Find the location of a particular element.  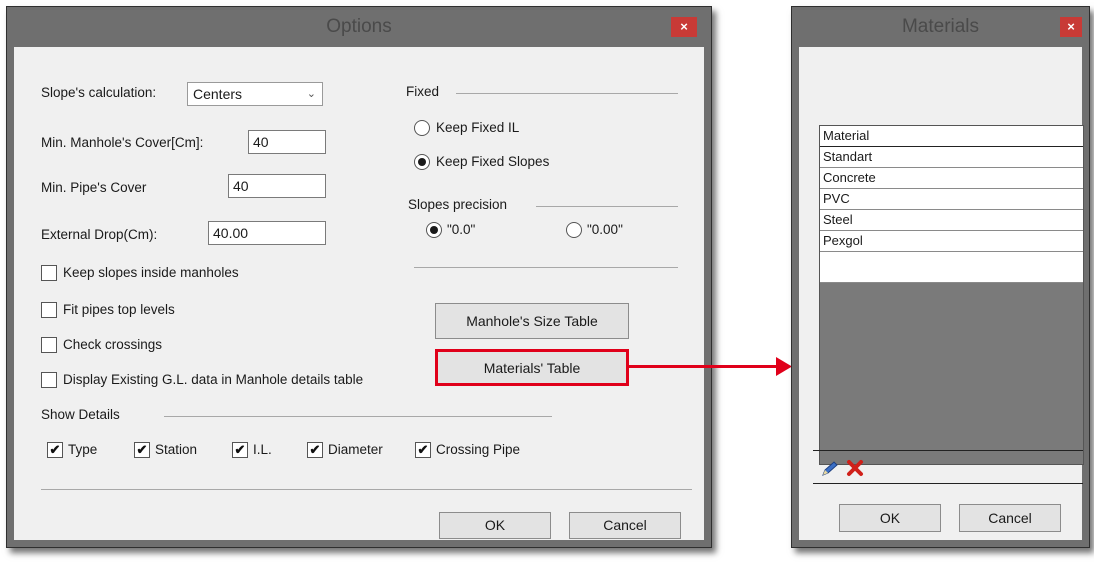

slope-calc-select: Centers ⌄ is located at coordinates (255, 94).